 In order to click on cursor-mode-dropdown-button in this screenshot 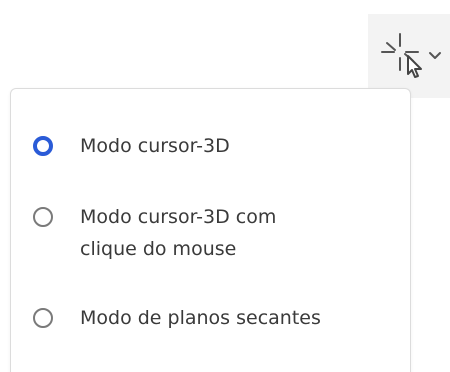, I will do `click(409, 56)`.